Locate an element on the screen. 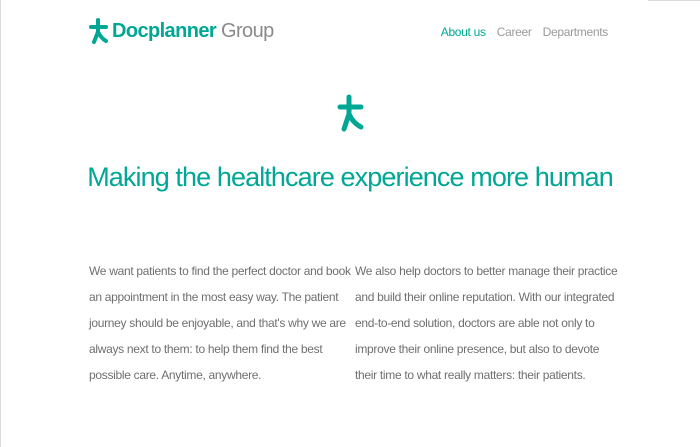 Image resolution: width=700 pixels, height=447 pixels. main-nav: About us Career Departments is located at coordinates (525, 32).